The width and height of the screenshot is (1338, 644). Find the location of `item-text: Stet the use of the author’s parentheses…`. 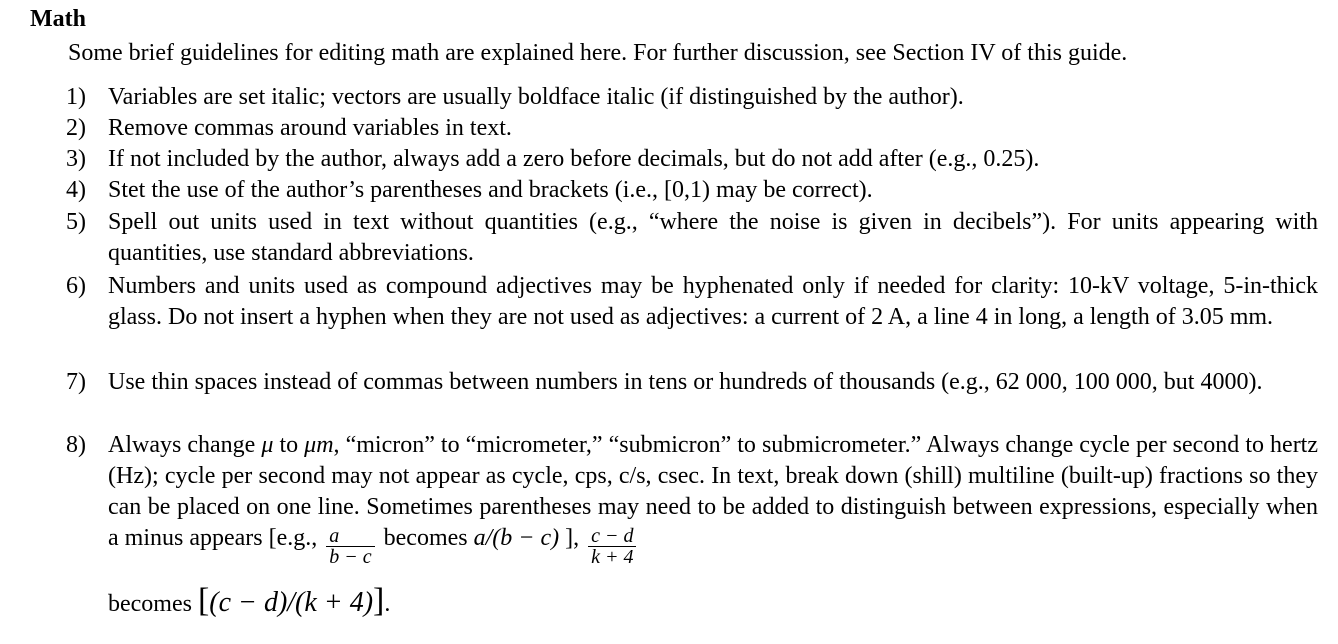

item-text: Stet the use of the author’s parentheses… is located at coordinates (490, 190).